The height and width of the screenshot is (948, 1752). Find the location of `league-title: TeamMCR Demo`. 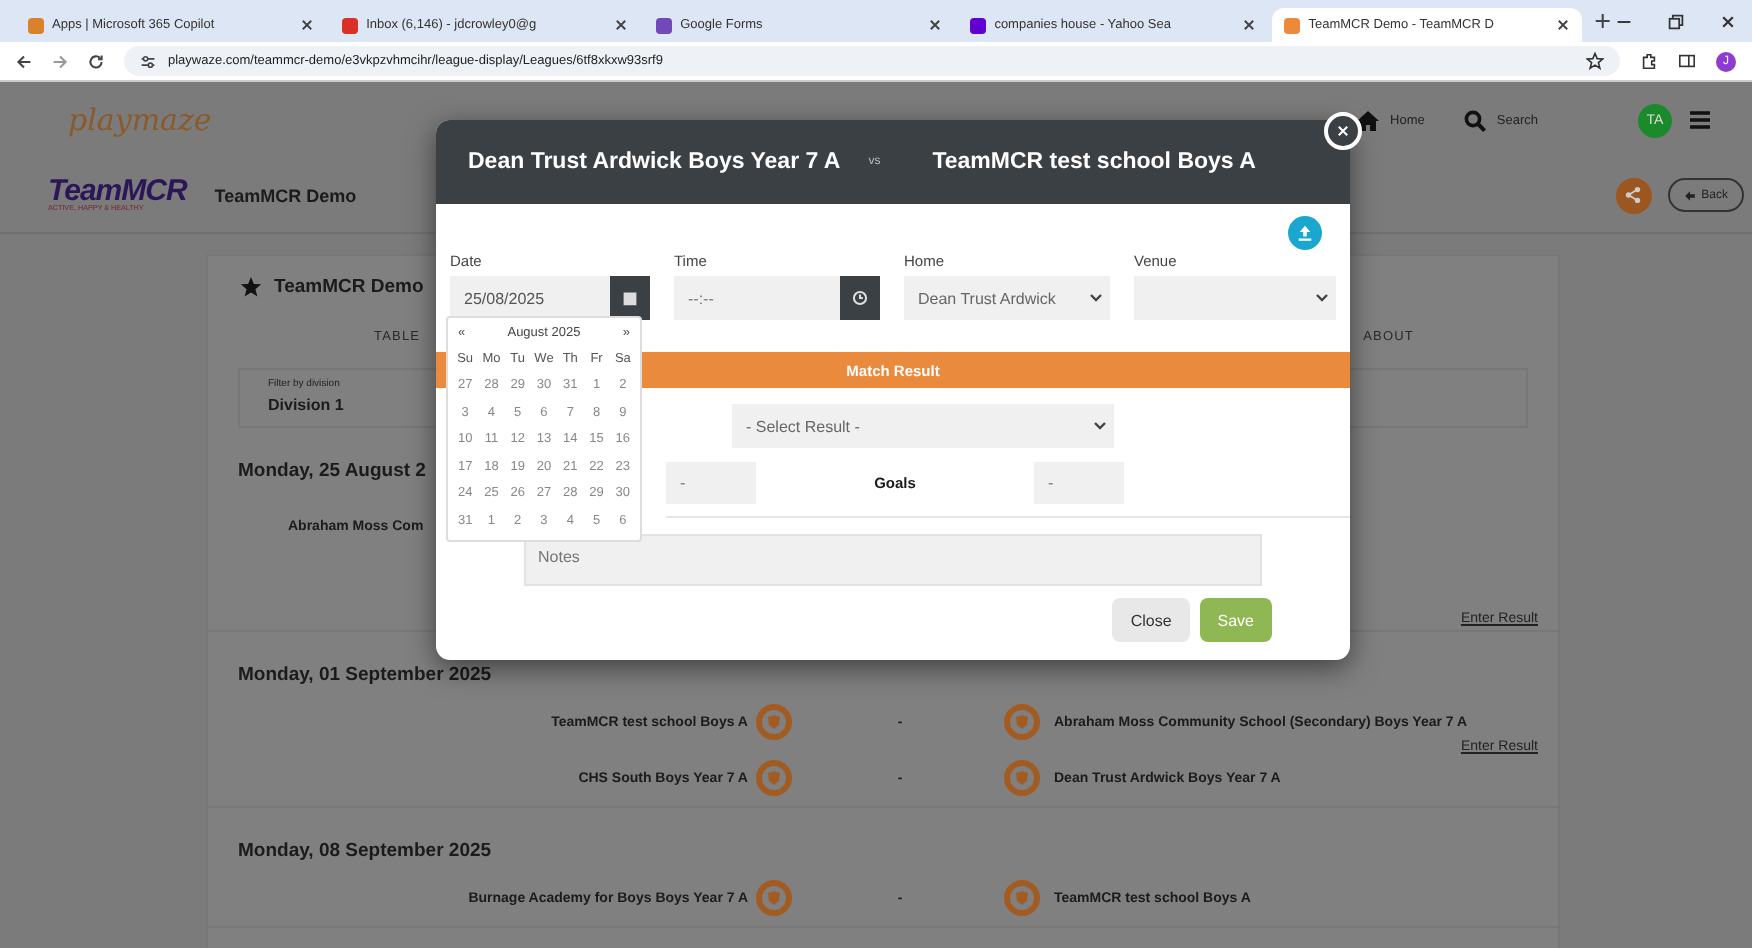

league-title: TeamMCR Demo is located at coordinates (349, 287).